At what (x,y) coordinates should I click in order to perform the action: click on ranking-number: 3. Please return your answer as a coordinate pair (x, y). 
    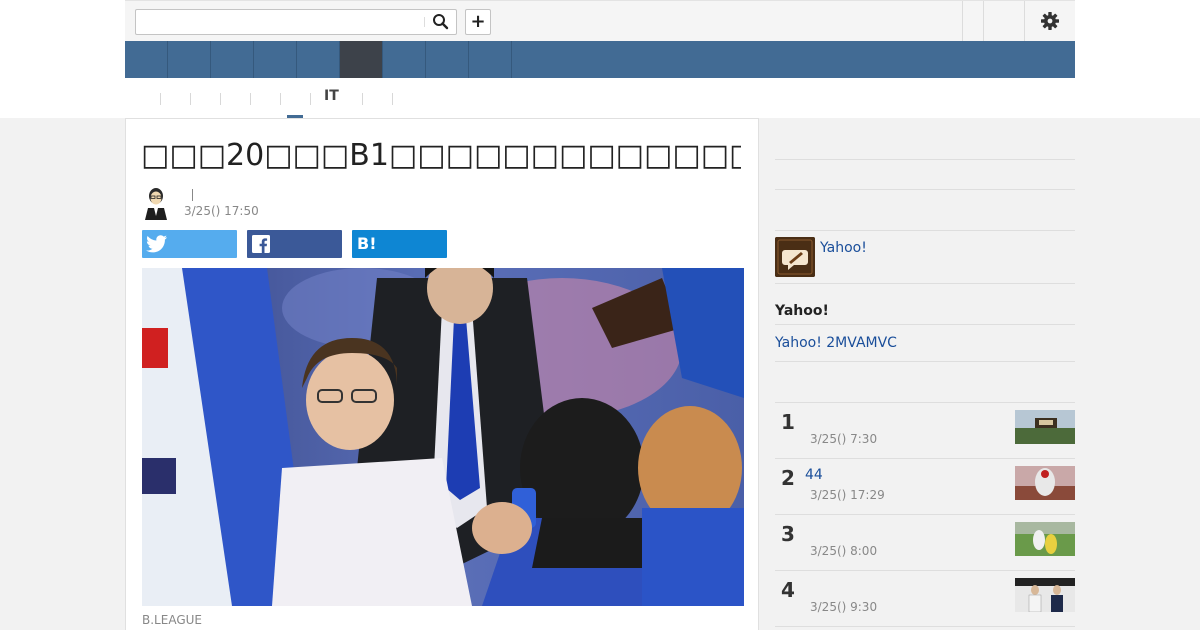
    Looking at the image, I should click on (788, 534).